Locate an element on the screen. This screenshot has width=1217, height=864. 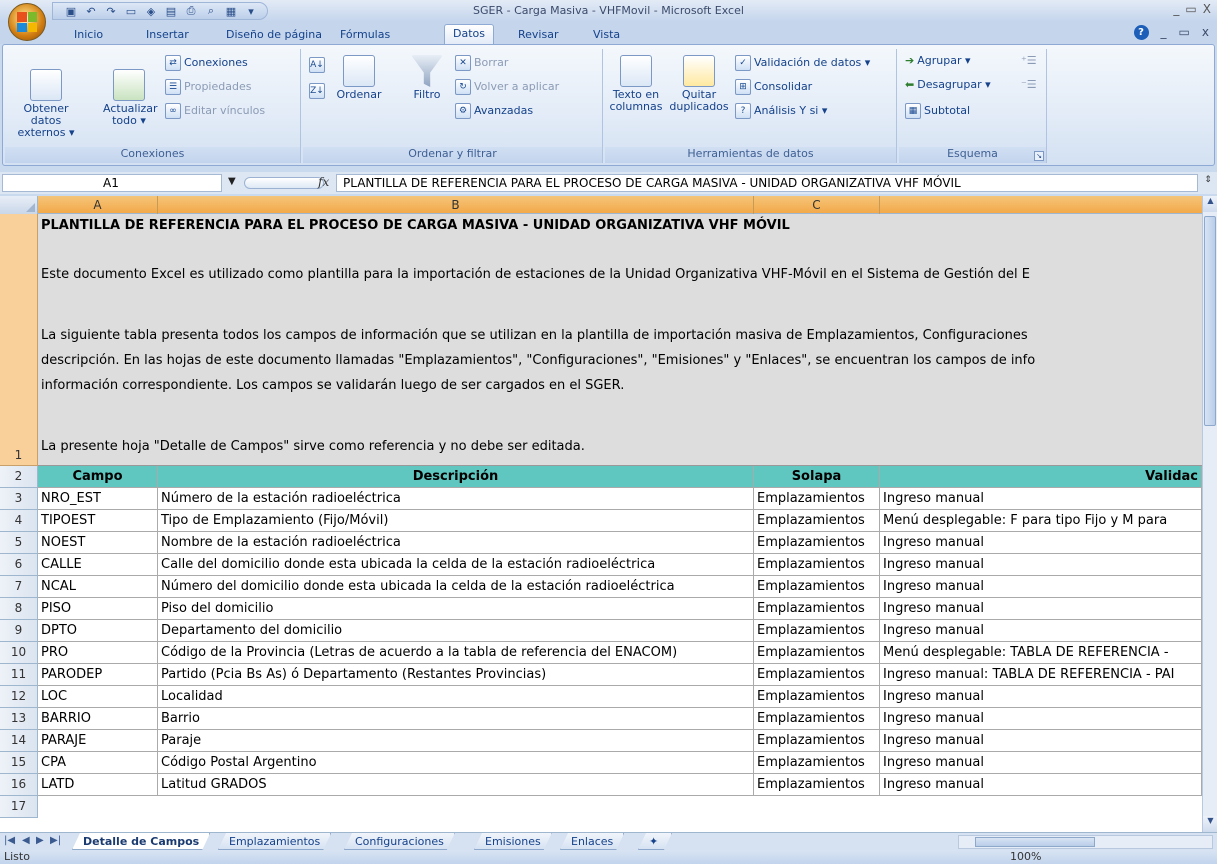
open-folder-icon: ▭ is located at coordinates (131, 11).